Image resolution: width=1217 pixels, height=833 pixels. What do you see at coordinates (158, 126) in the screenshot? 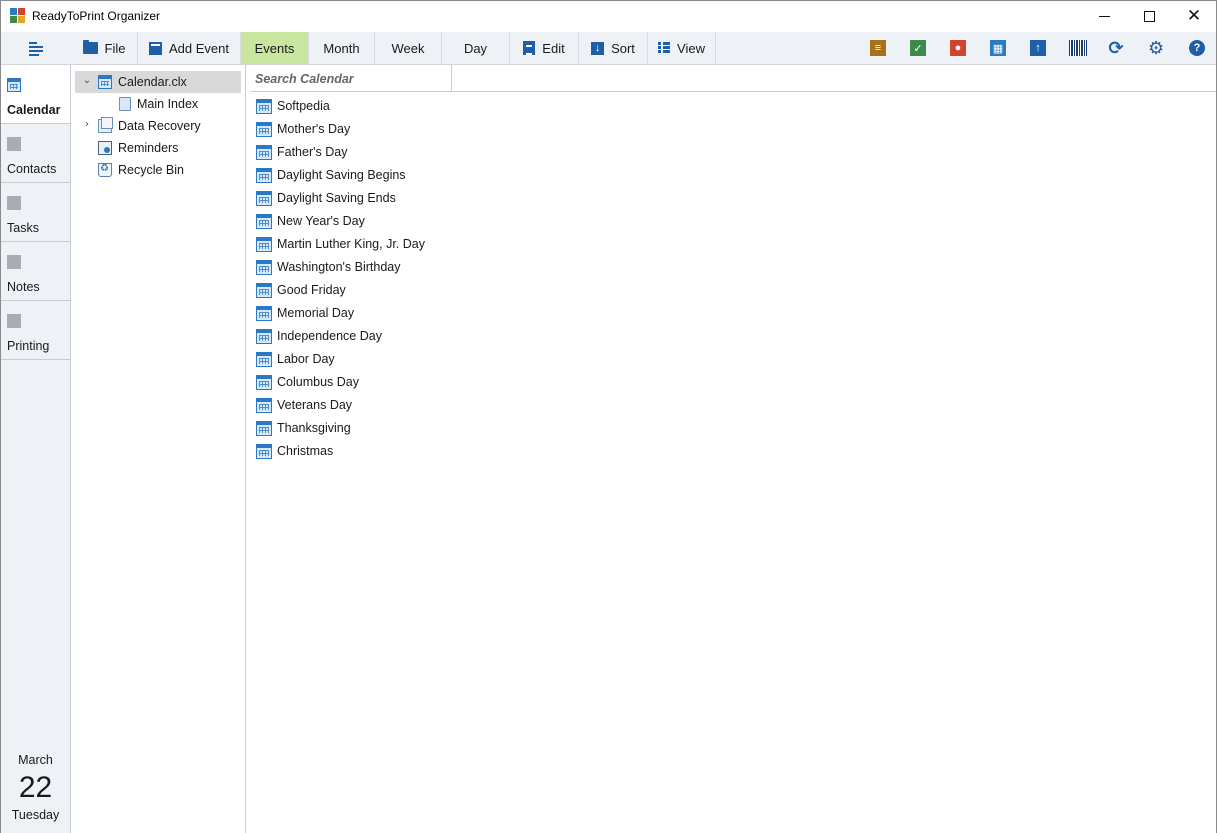
I see `tree-item-data-recovery: › Data Recovery` at bounding box center [158, 126].